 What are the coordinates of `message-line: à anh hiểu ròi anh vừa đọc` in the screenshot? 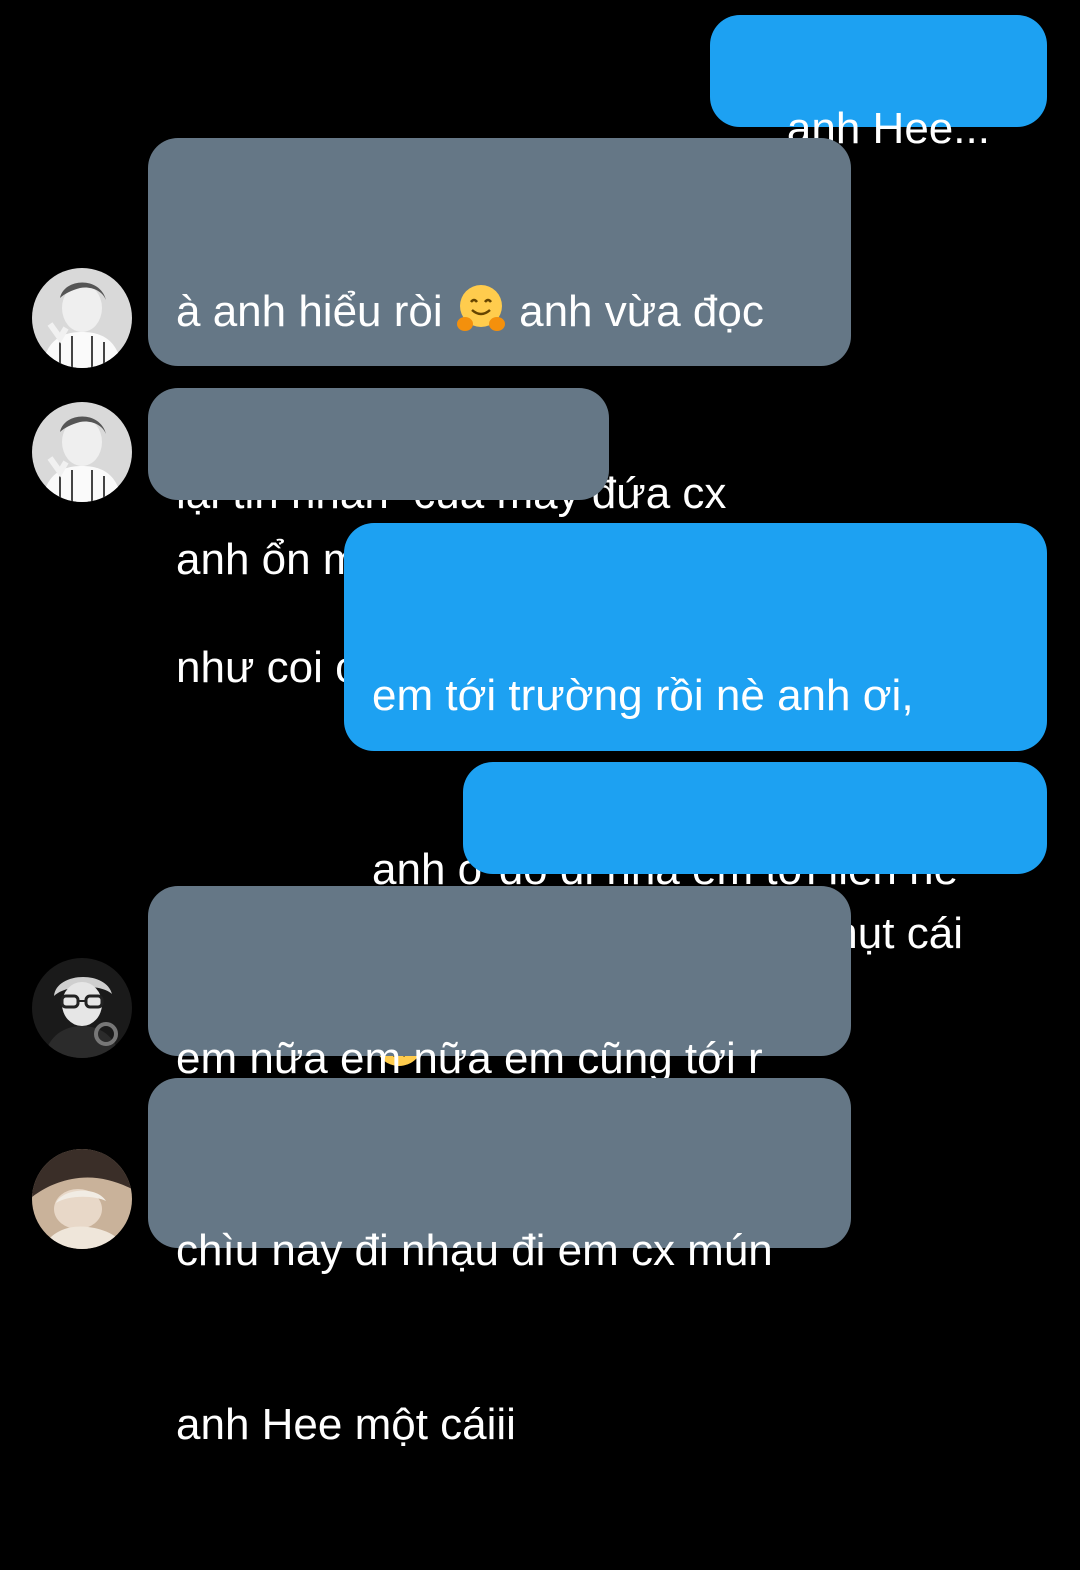 It's located at (499, 315).